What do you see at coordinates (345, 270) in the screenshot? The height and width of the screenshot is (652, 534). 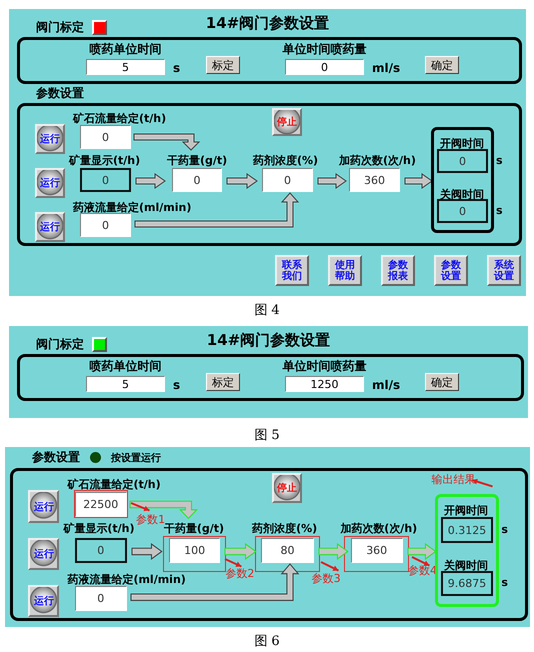 I see `nav-button: 使用帮助` at bounding box center [345, 270].